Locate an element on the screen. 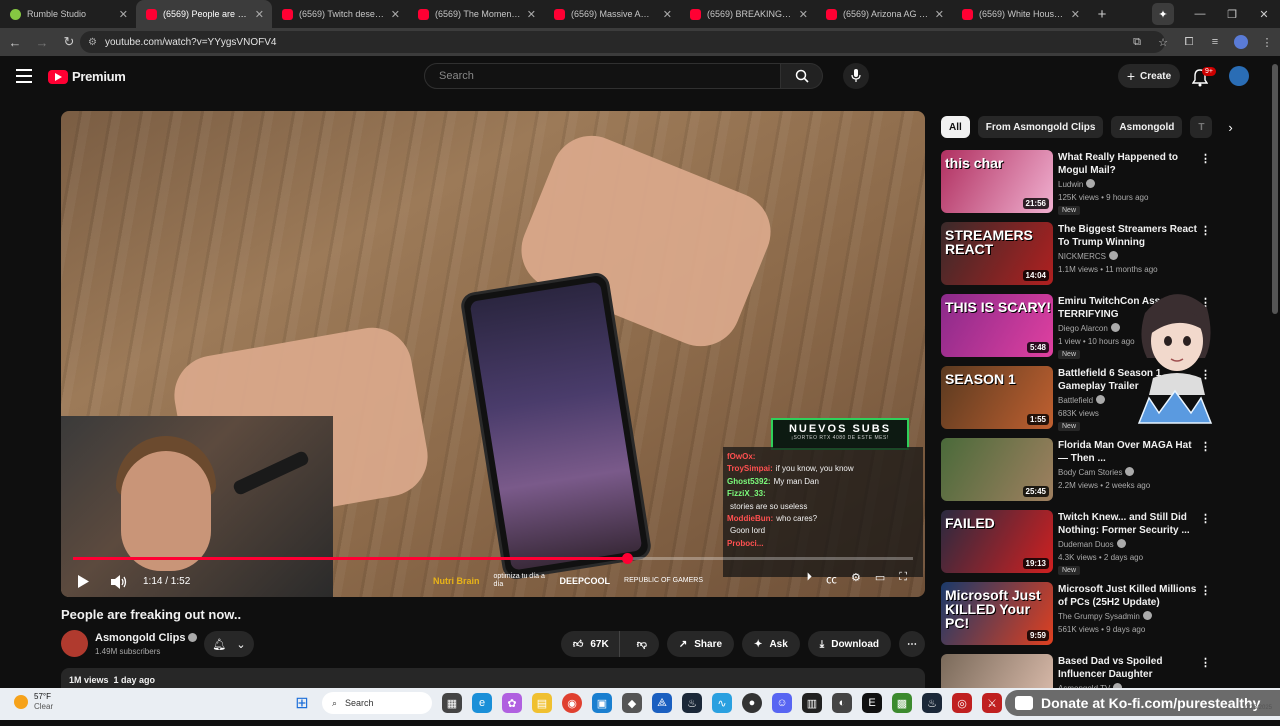  search-input: Search is located at coordinates (602, 76).